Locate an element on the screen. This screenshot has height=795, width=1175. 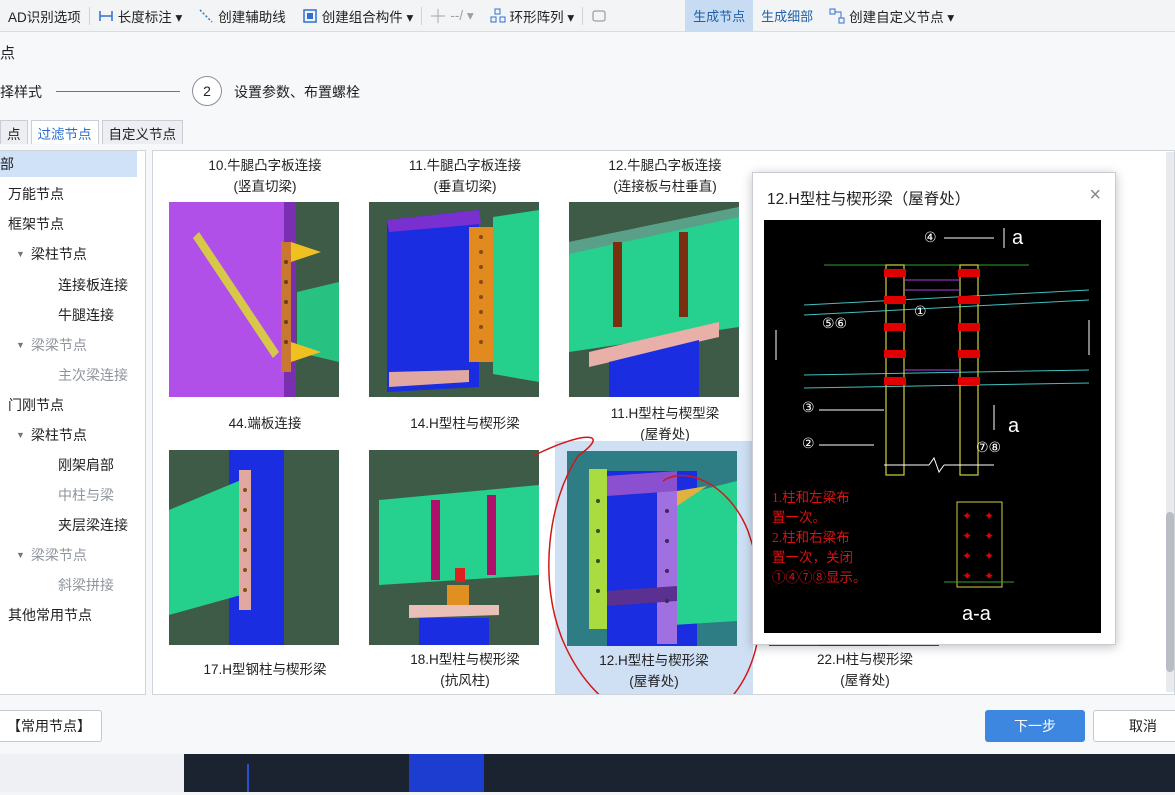
step-connector is located at coordinates (118, 91).